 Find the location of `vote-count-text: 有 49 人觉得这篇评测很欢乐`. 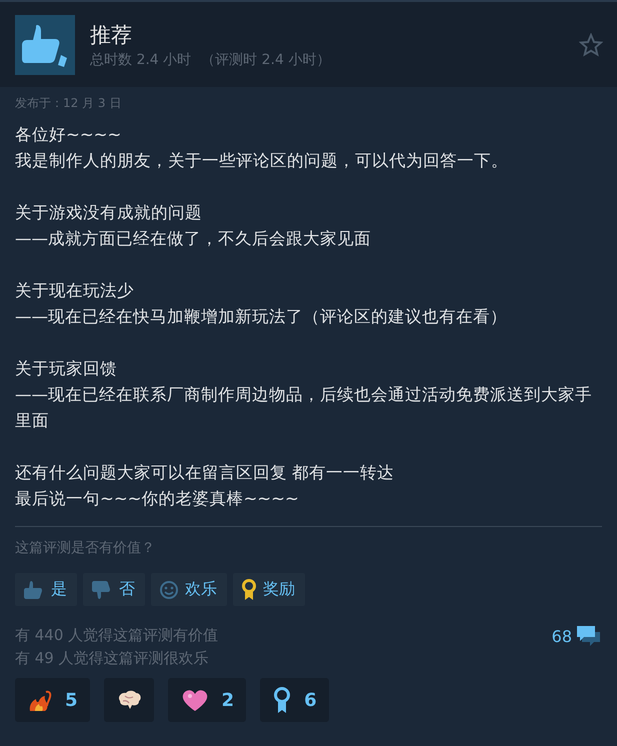

vote-count-text: 有 49 人觉得这篇评测很欢乐 is located at coordinates (112, 658).